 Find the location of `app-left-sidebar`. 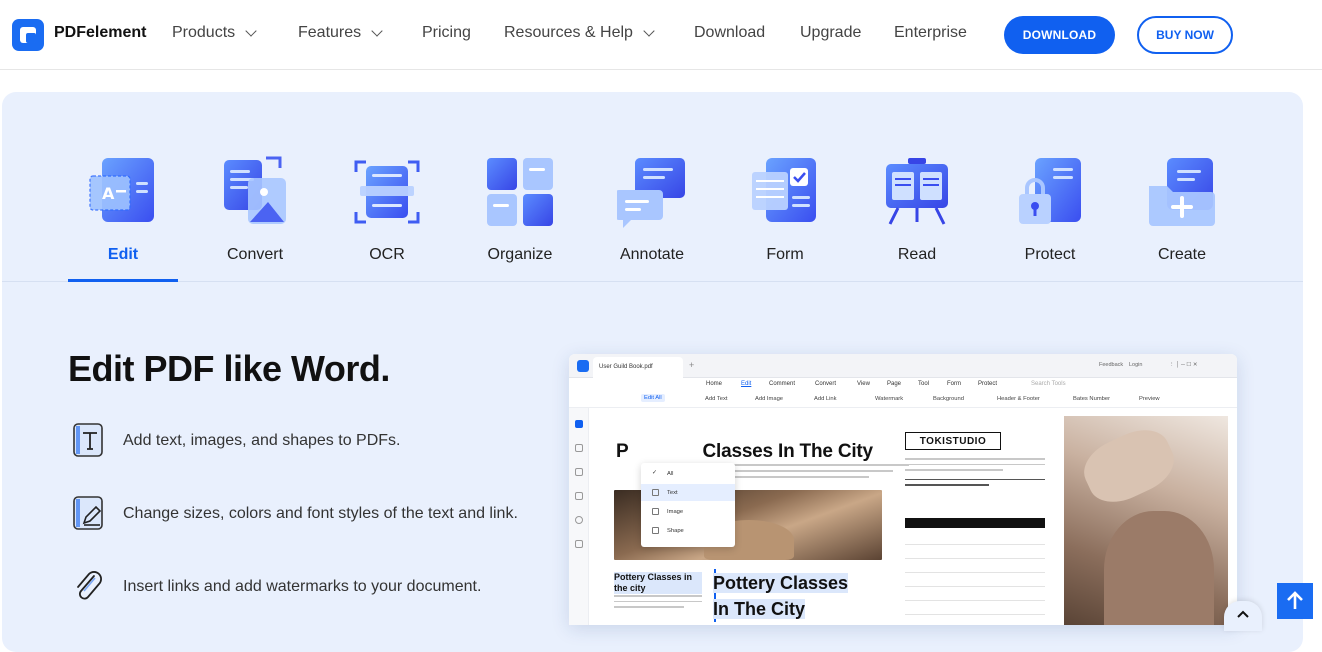

app-left-sidebar is located at coordinates (579, 516).